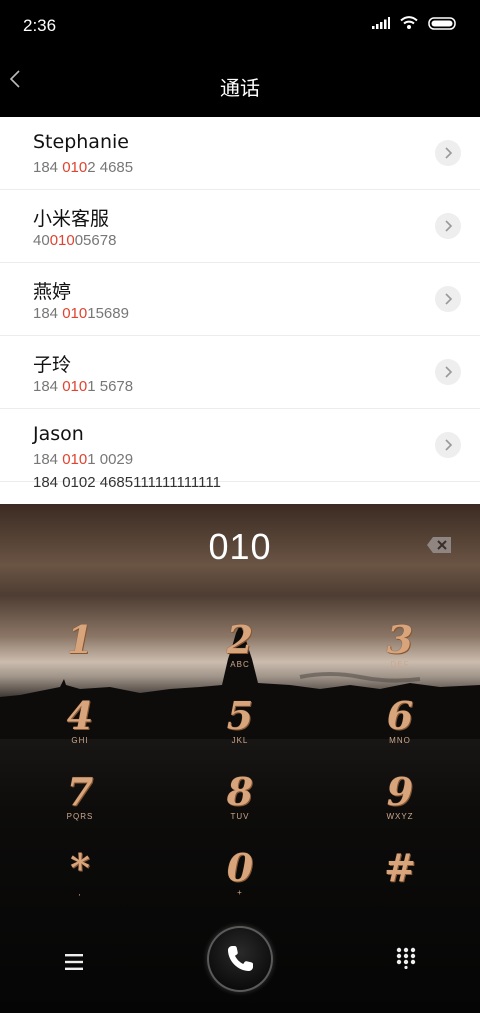 The height and width of the screenshot is (1013, 480). Describe the element at coordinates (381, 23) in the screenshot. I see `signal-icon` at that location.